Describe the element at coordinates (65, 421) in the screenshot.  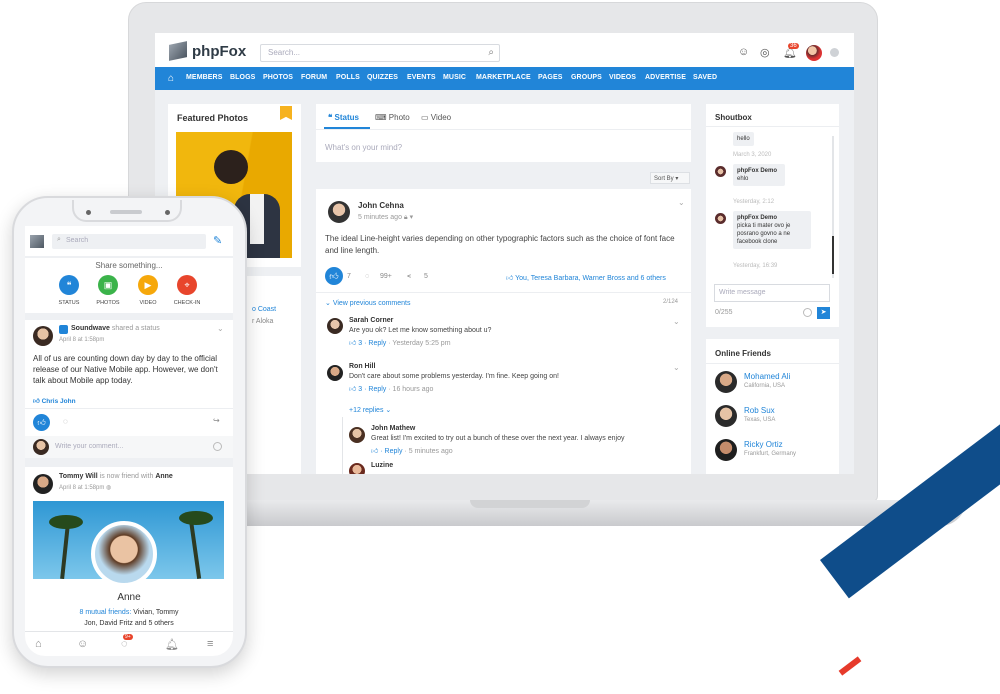
I see `mobile-comment-icon: ◌` at that location.